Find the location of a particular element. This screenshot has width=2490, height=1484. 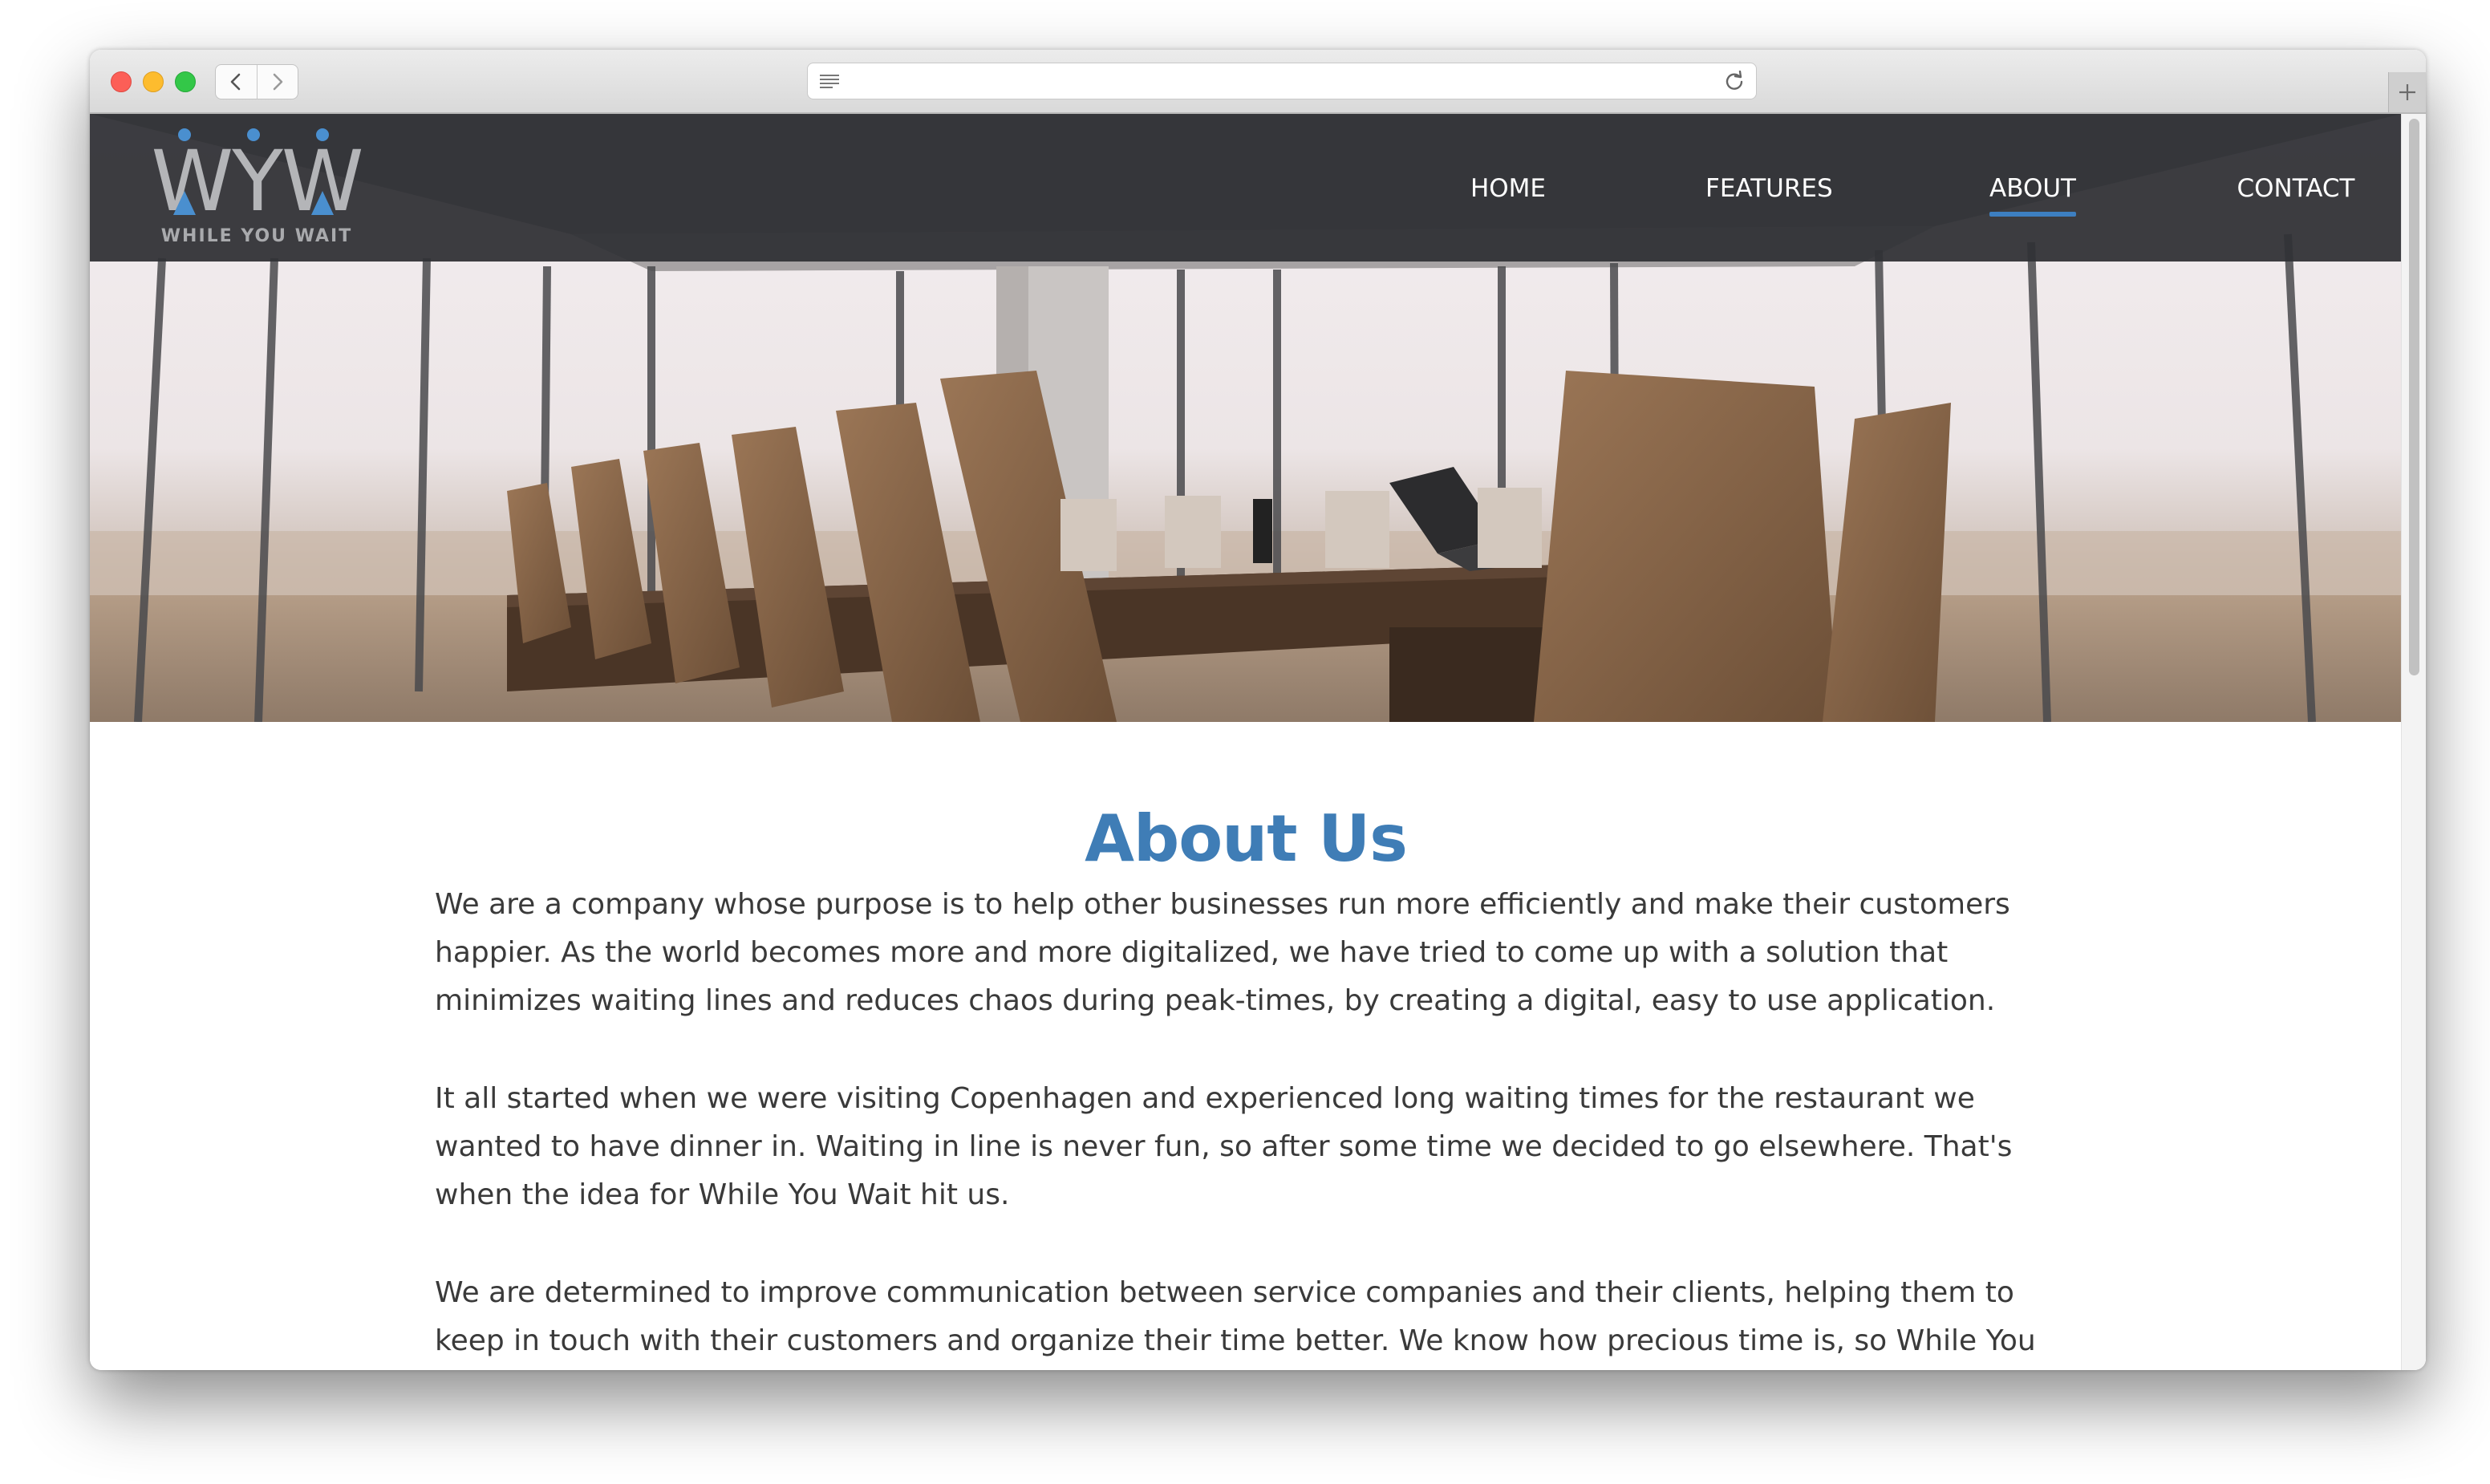

zoom-window-button is located at coordinates (185, 81).